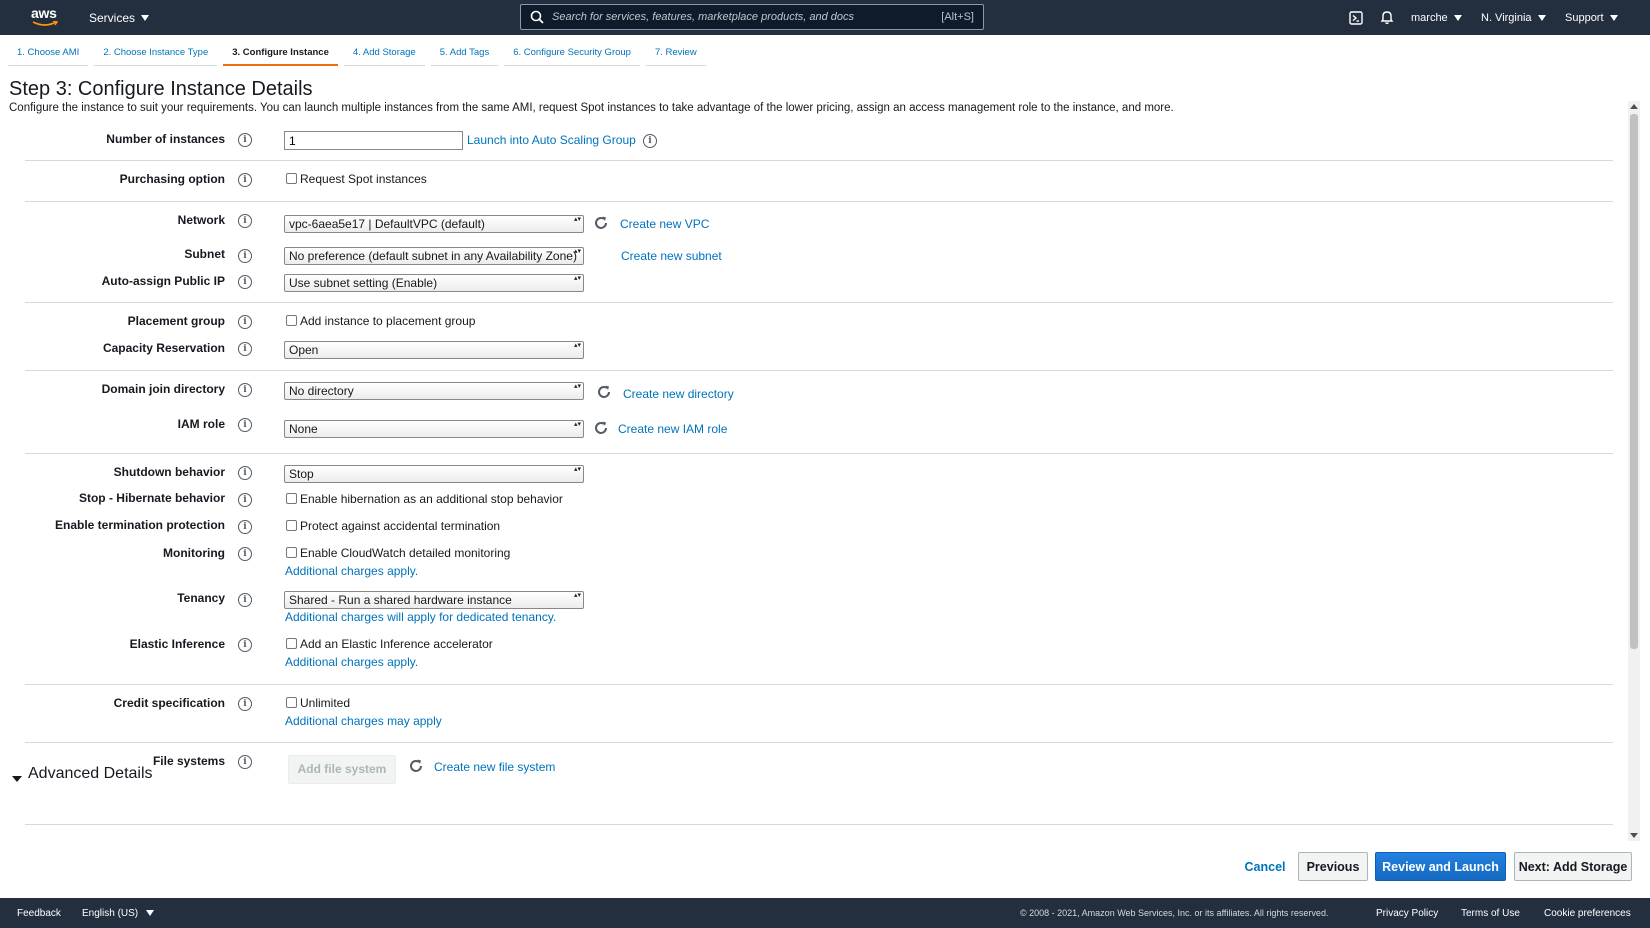  What do you see at coordinates (1436, 17) in the screenshot?
I see `account-menu: marche` at bounding box center [1436, 17].